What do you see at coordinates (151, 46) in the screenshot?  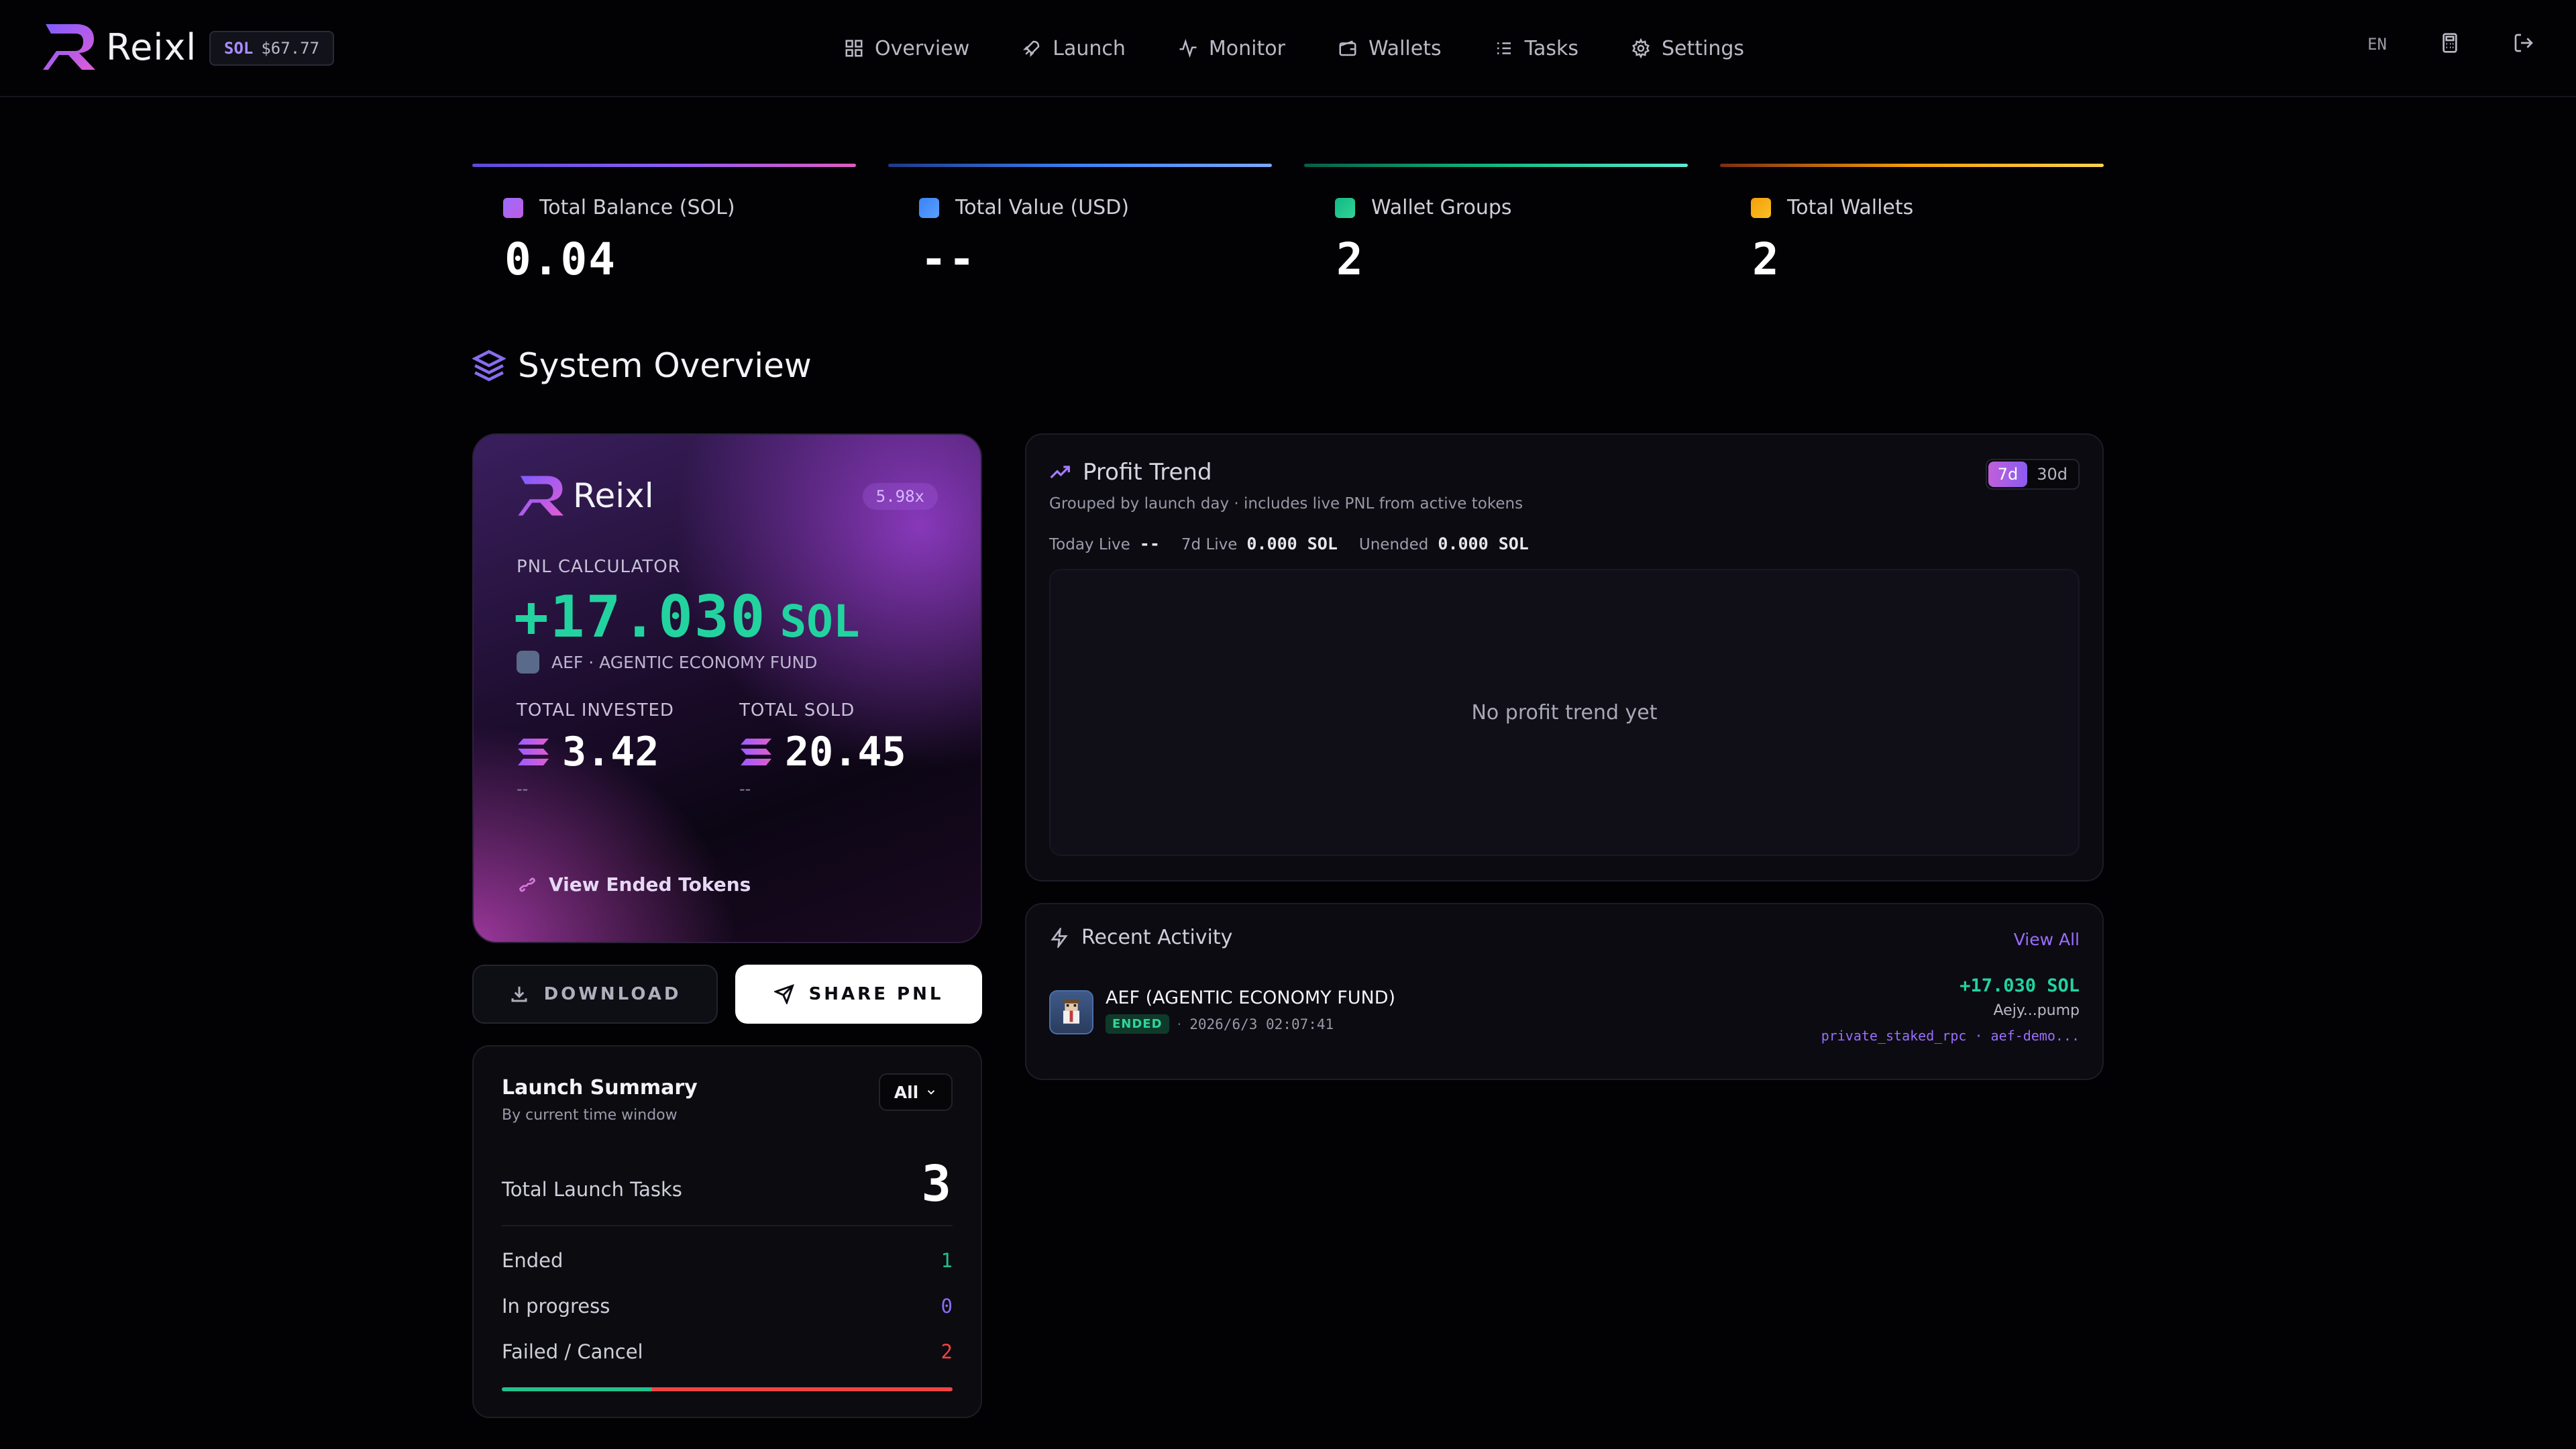 I see `app-name: Reixl` at bounding box center [151, 46].